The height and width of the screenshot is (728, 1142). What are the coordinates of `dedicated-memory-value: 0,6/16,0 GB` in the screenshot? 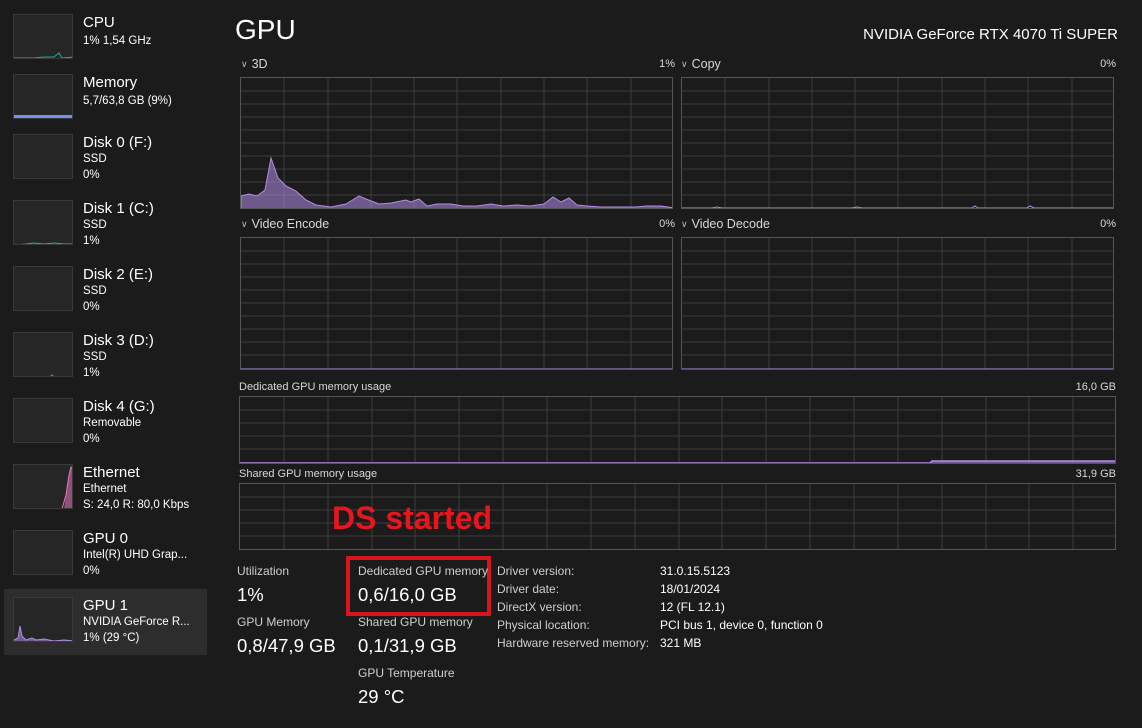 It's located at (407, 594).